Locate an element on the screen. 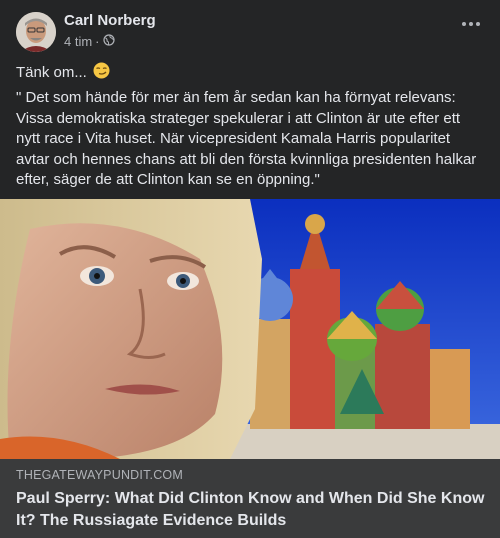 The height and width of the screenshot is (538, 500). smirk-emoji-icon is located at coordinates (101, 72).